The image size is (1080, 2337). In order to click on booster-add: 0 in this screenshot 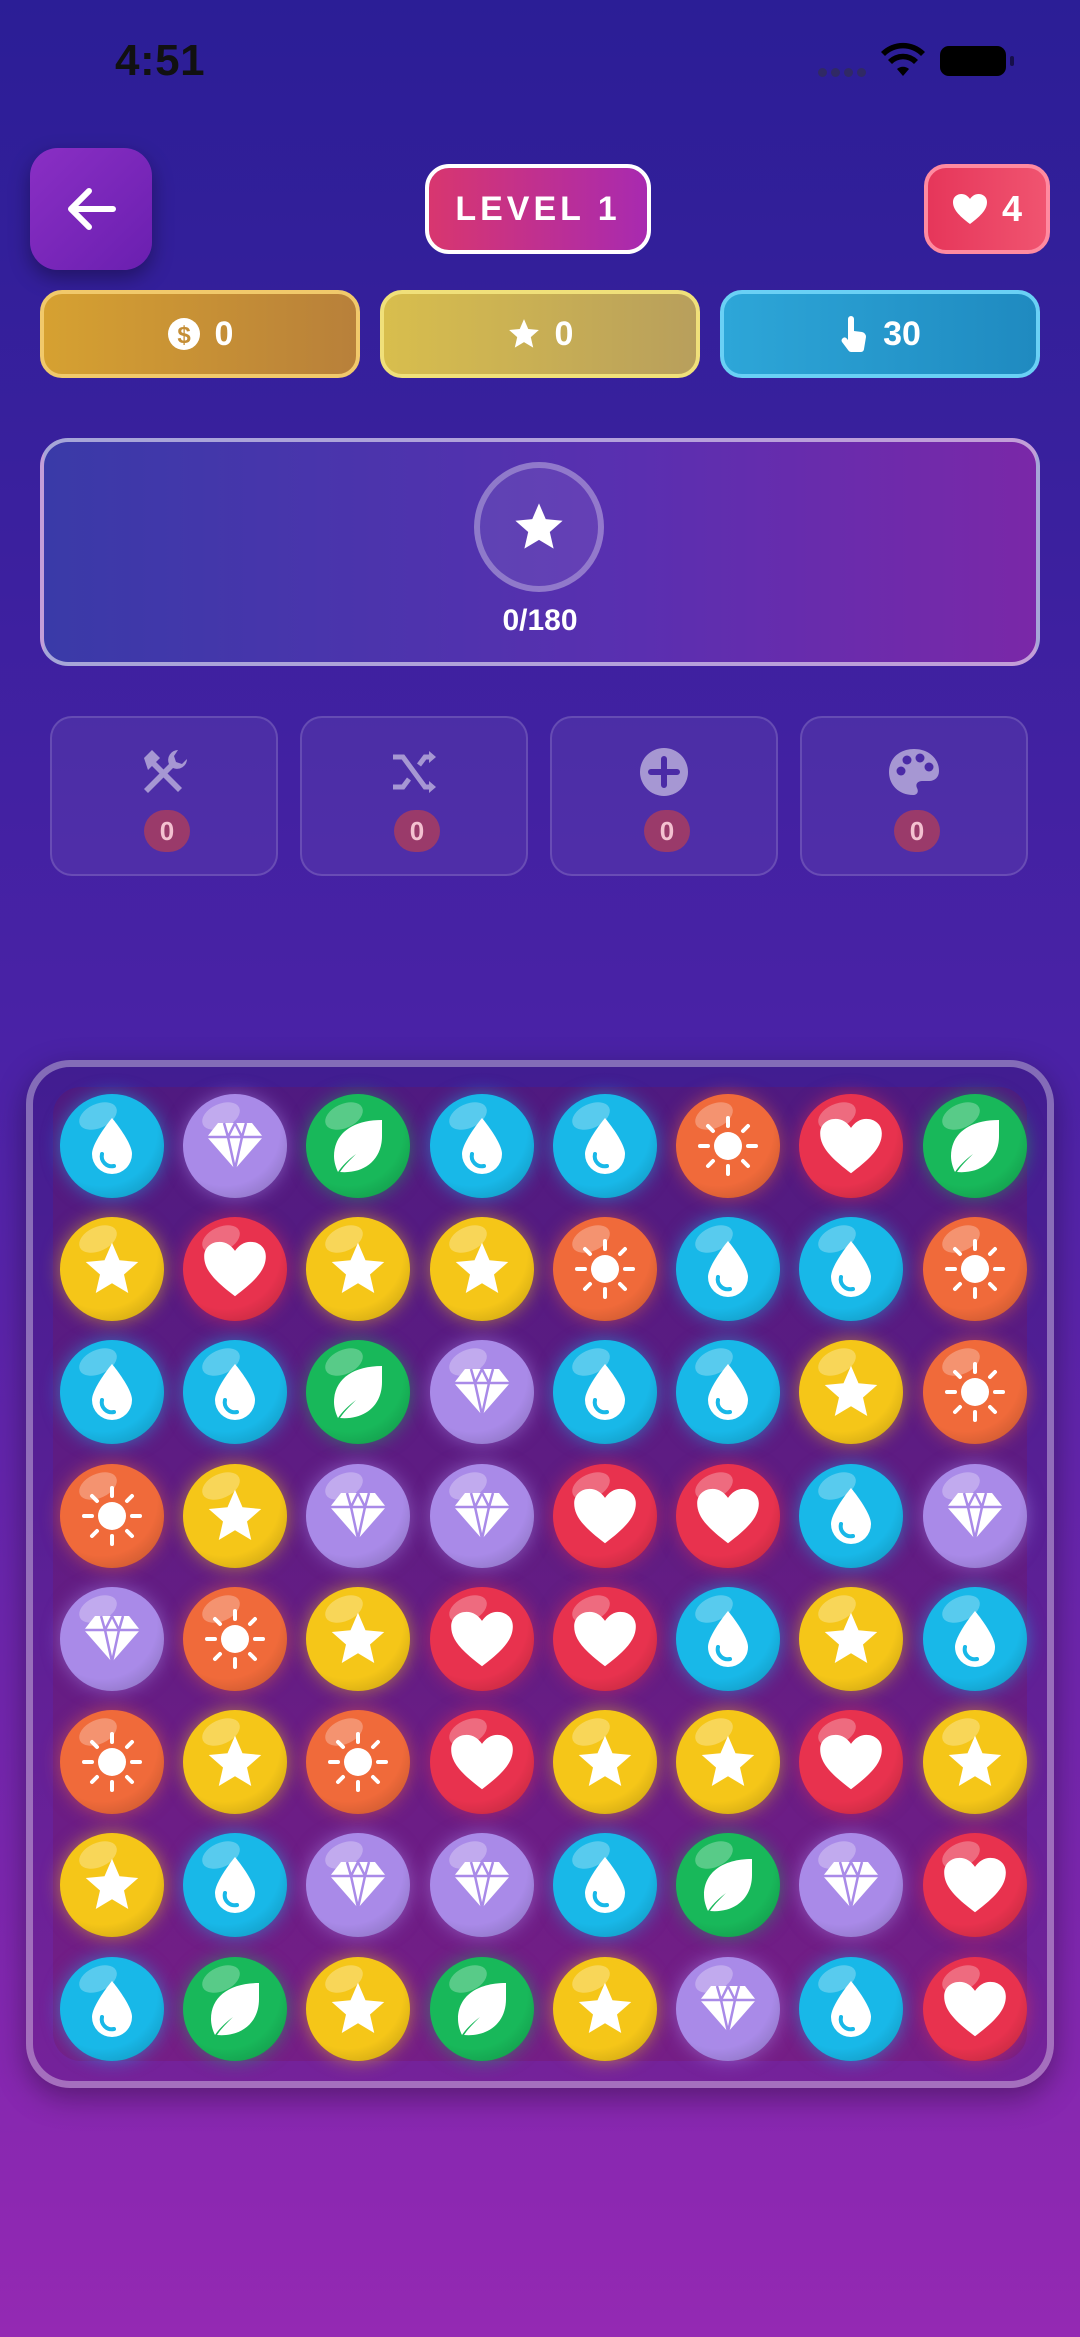, I will do `click(664, 796)`.